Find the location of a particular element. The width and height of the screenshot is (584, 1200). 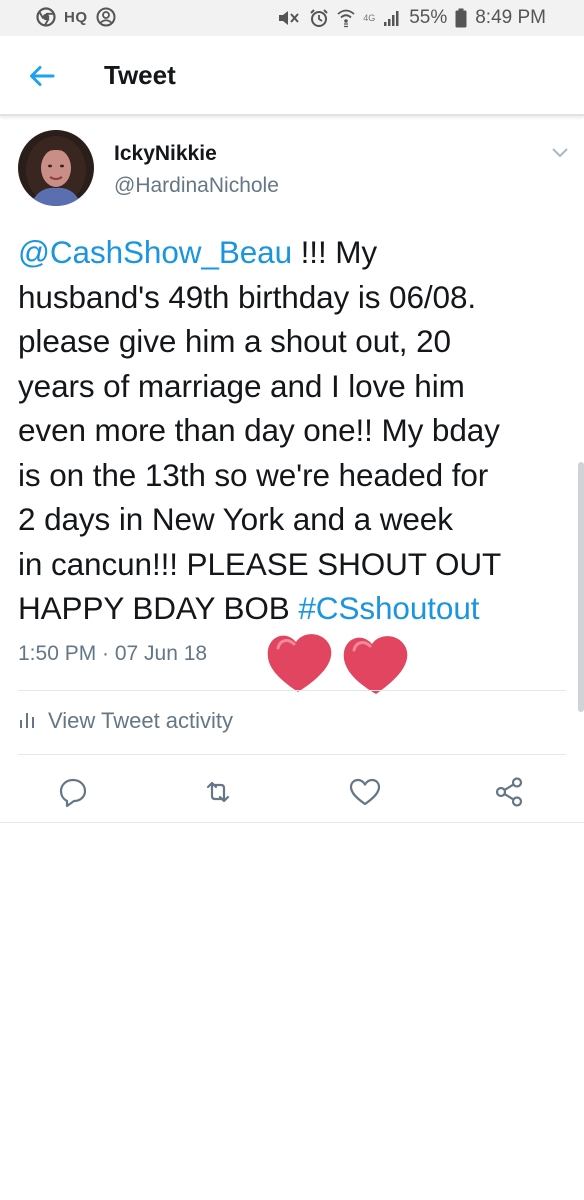

back-button is located at coordinates (42, 76).